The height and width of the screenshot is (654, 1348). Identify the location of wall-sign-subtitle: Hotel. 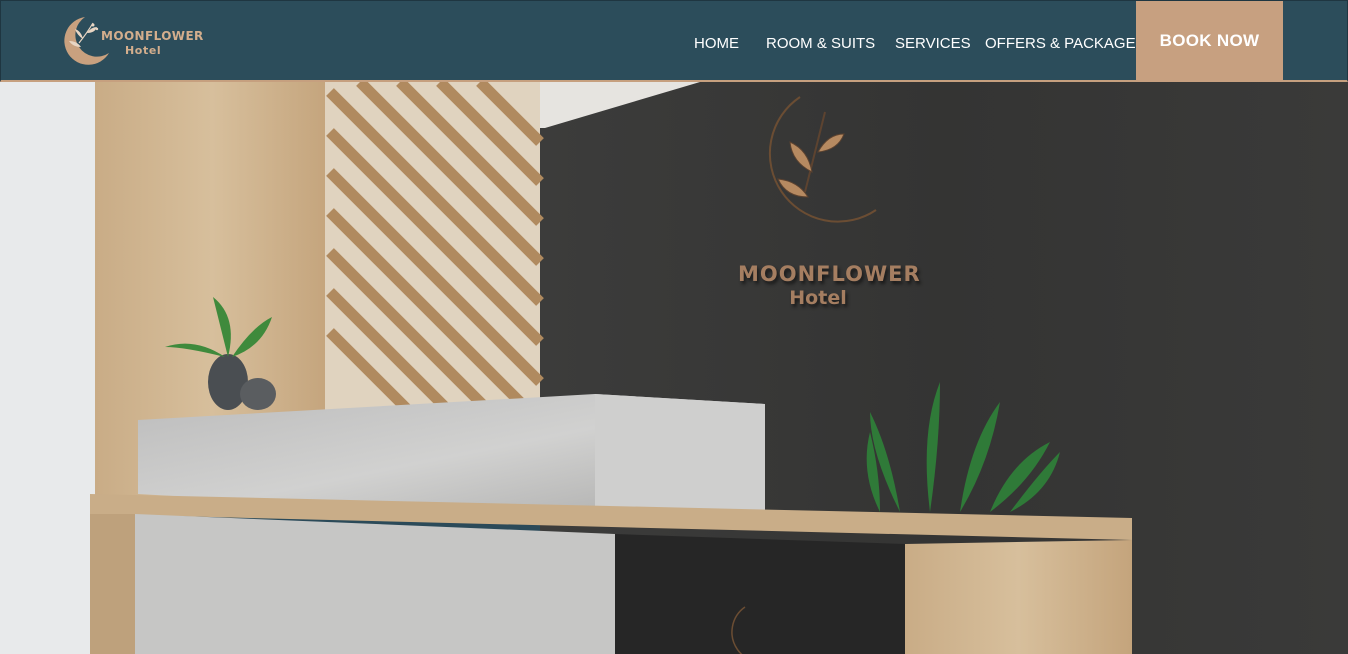
(818, 298).